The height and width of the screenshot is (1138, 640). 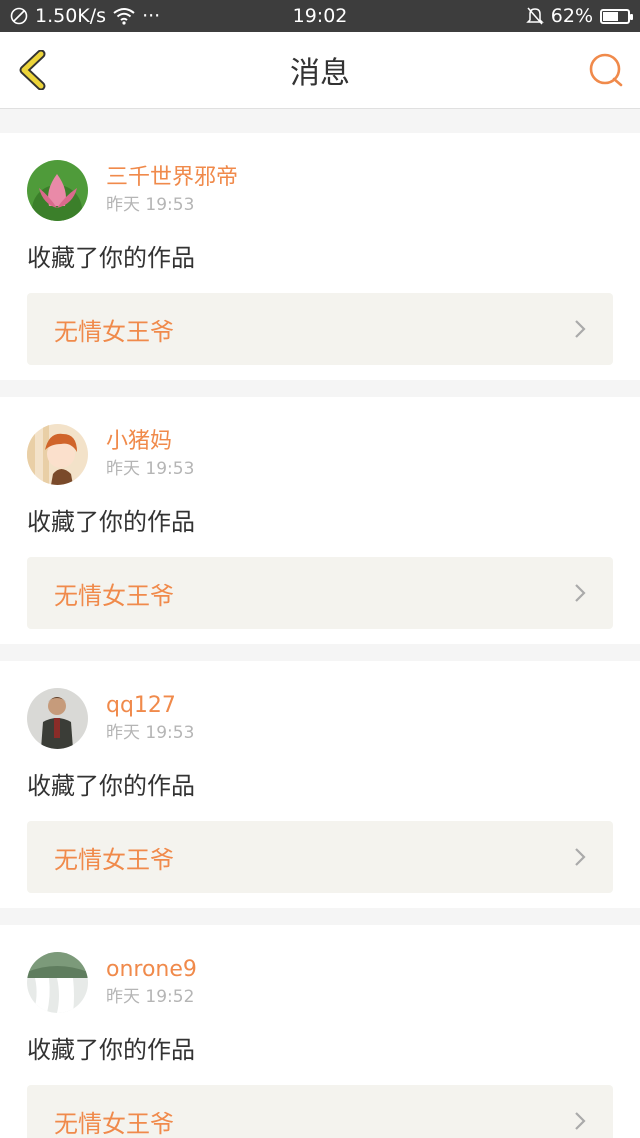 I want to click on mute-bell-icon, so click(x=534, y=16).